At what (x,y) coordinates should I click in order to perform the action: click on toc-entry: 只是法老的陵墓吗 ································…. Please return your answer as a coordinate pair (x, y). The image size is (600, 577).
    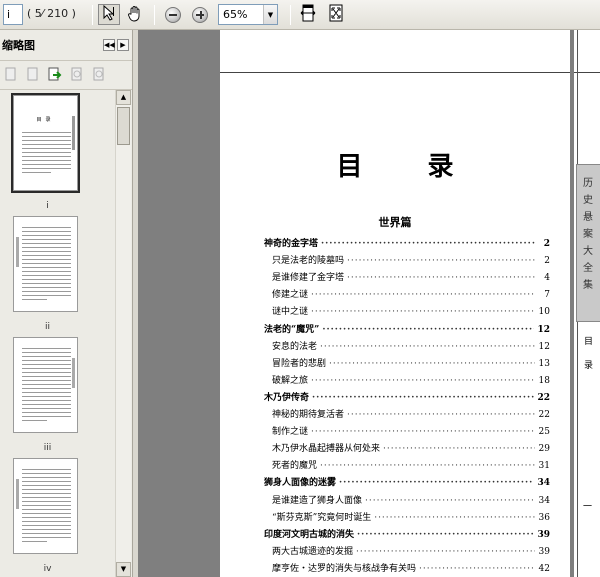
    Looking at the image, I should click on (407, 259).